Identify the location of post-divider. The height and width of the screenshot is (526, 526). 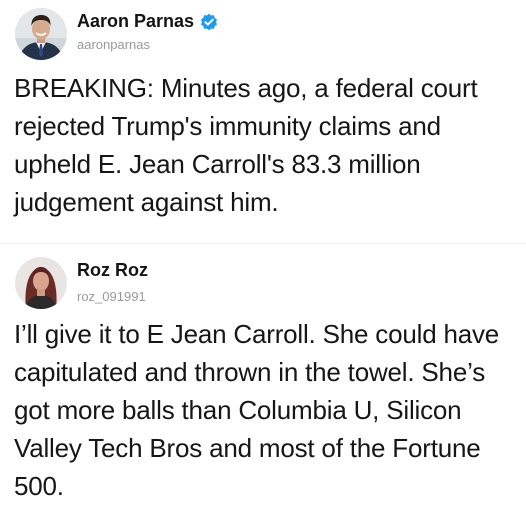
(263, 243).